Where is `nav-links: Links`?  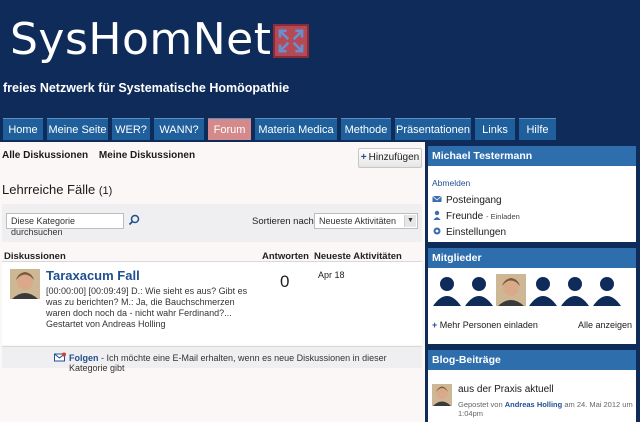
nav-links: Links is located at coordinates (495, 129).